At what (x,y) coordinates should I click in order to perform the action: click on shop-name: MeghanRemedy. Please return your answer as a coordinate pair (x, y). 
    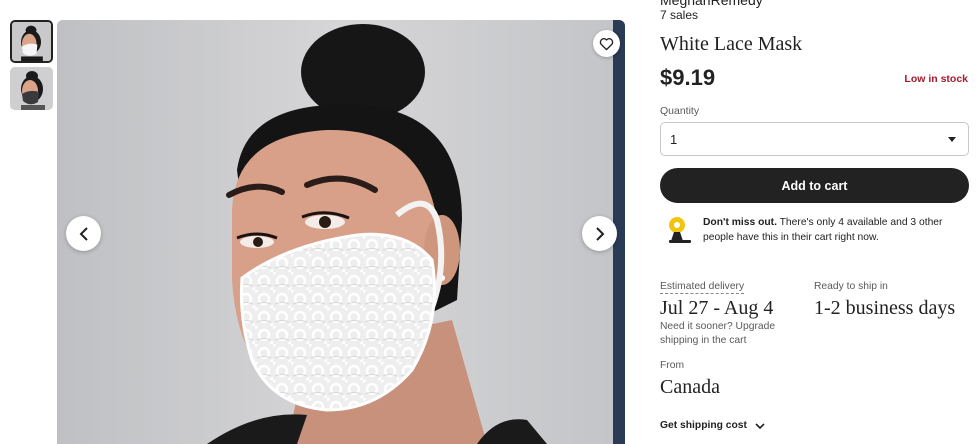
    Looking at the image, I should click on (711, 4).